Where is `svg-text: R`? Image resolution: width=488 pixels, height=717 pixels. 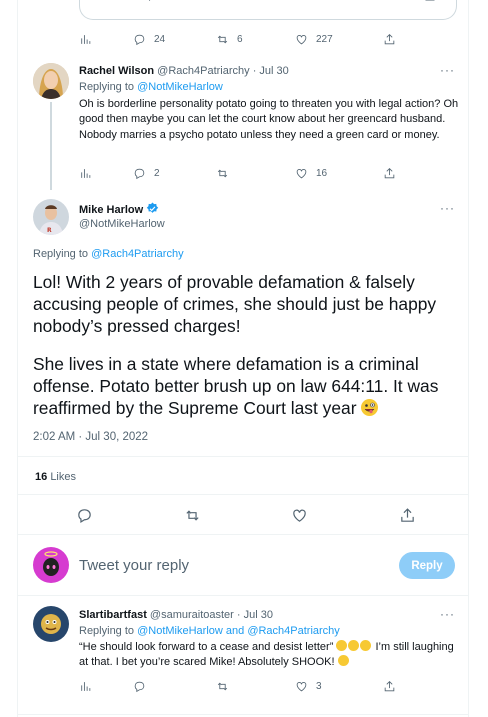 svg-text: R is located at coordinates (49, 230).